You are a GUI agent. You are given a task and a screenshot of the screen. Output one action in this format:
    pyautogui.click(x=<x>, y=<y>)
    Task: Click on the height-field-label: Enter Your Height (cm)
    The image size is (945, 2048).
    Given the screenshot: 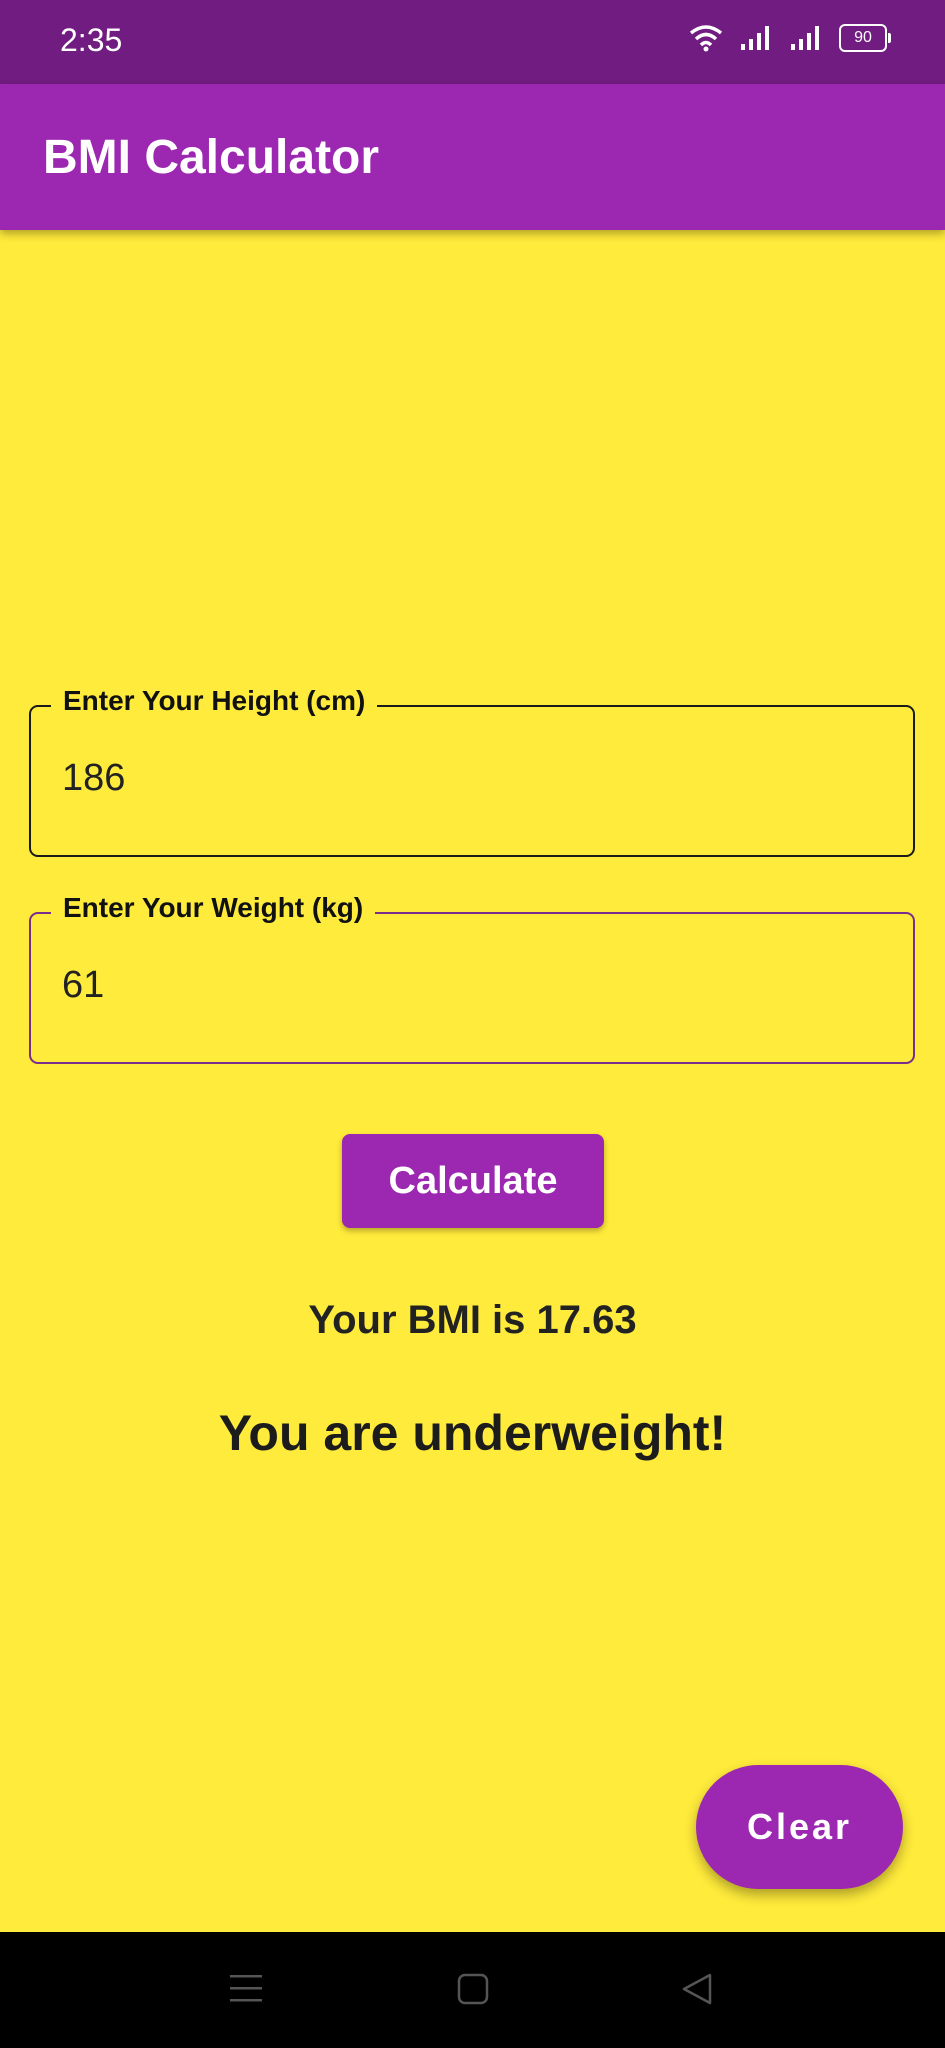 What is the action you would take?
    pyautogui.click(x=214, y=701)
    